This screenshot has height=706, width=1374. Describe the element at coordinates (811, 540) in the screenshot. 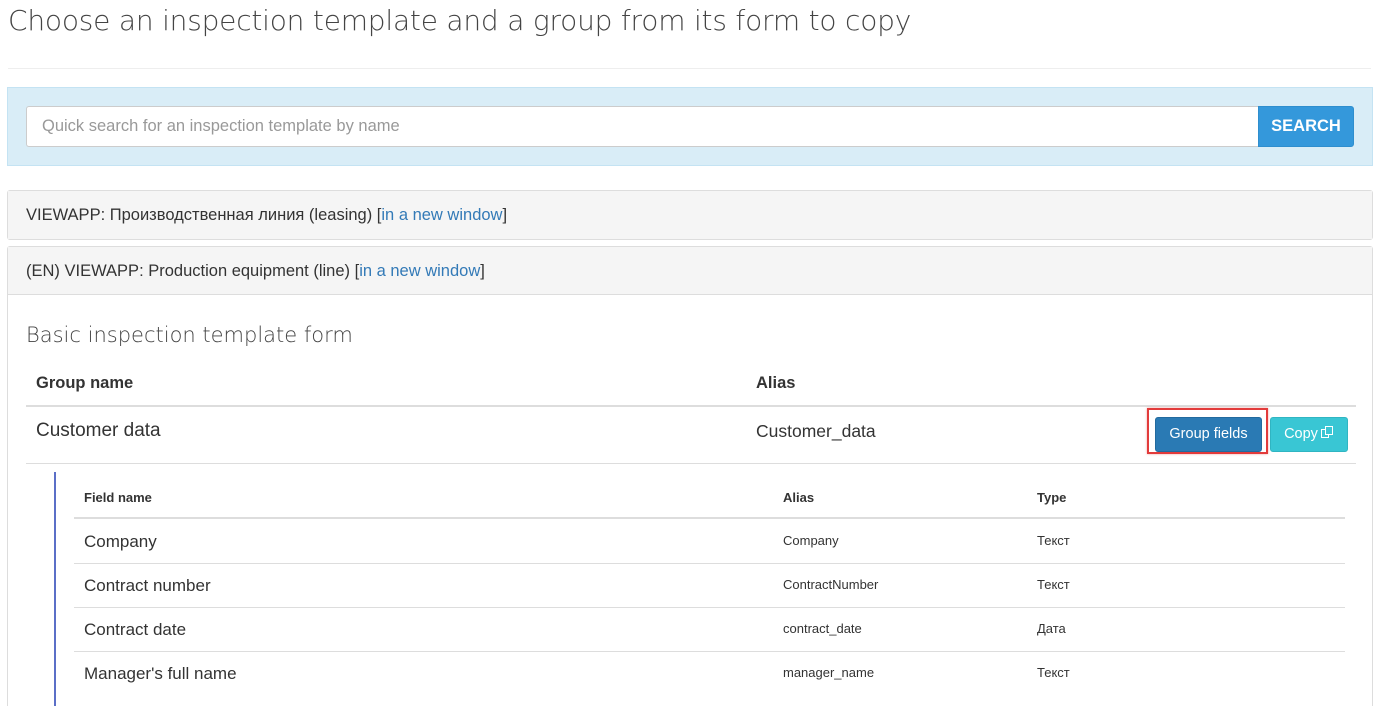

I see `field-alias: Company` at that location.